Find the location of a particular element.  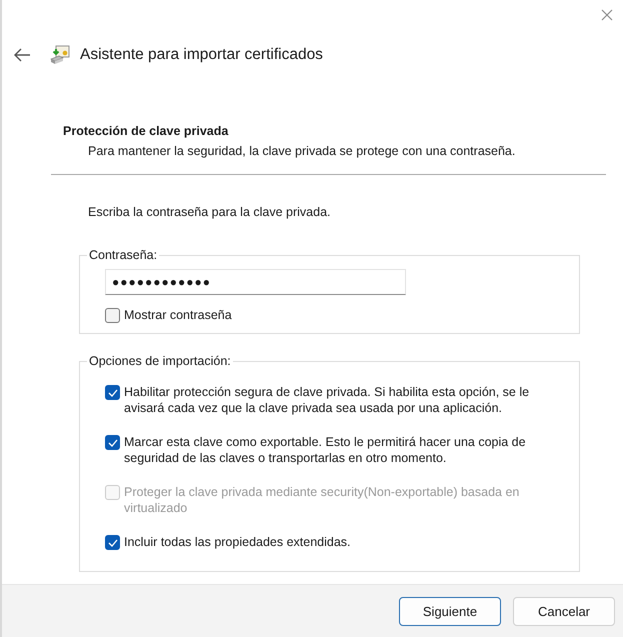

cancel-button: Cancelar is located at coordinates (564, 611).